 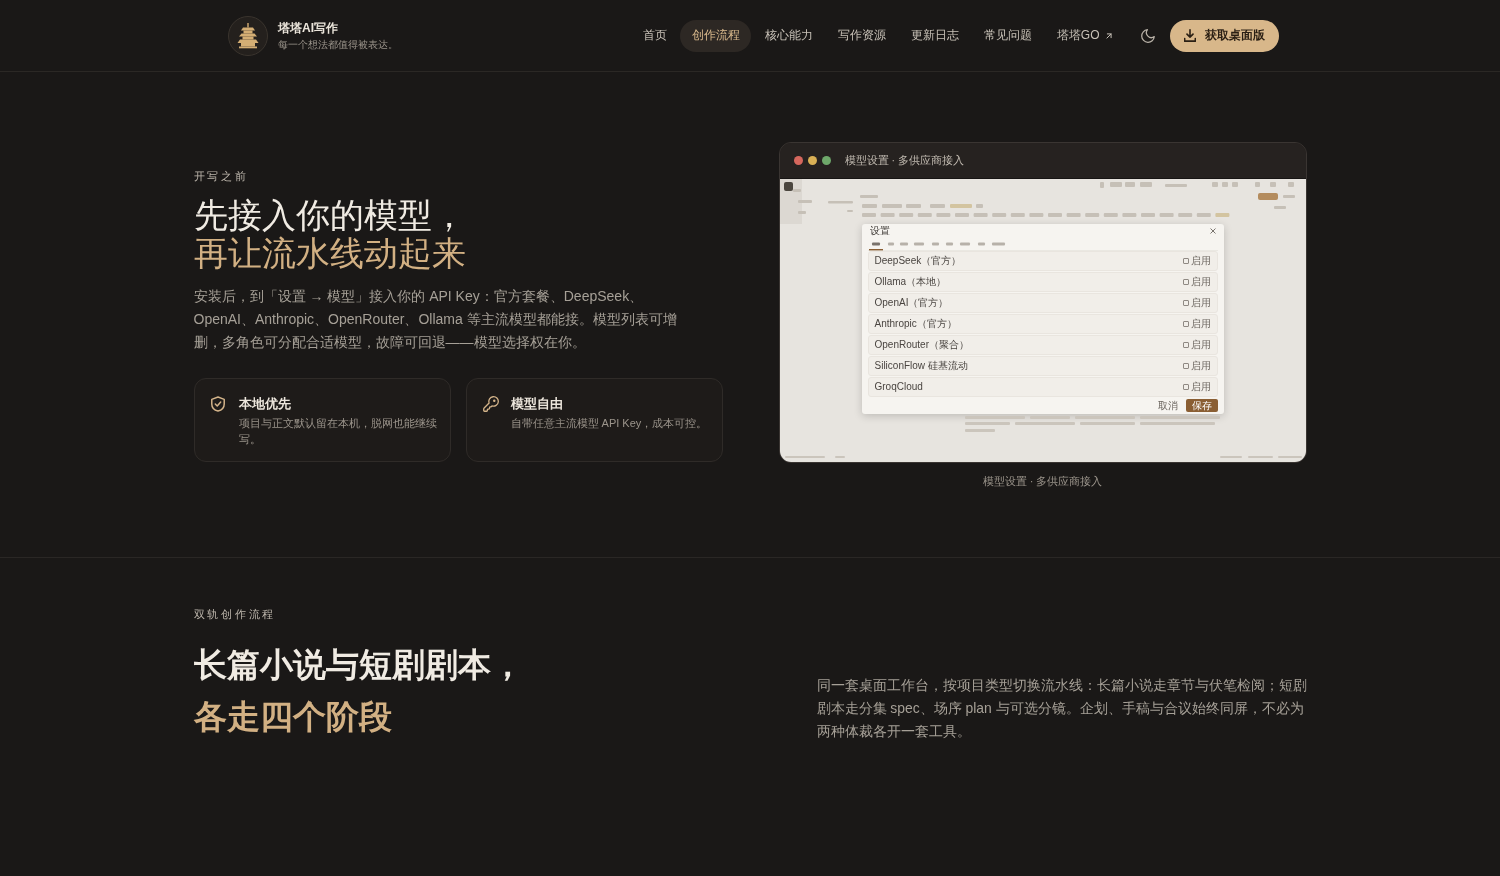 What do you see at coordinates (338, 44) in the screenshot?
I see `brand-tagline: 每一个想法都值得被表达。` at bounding box center [338, 44].